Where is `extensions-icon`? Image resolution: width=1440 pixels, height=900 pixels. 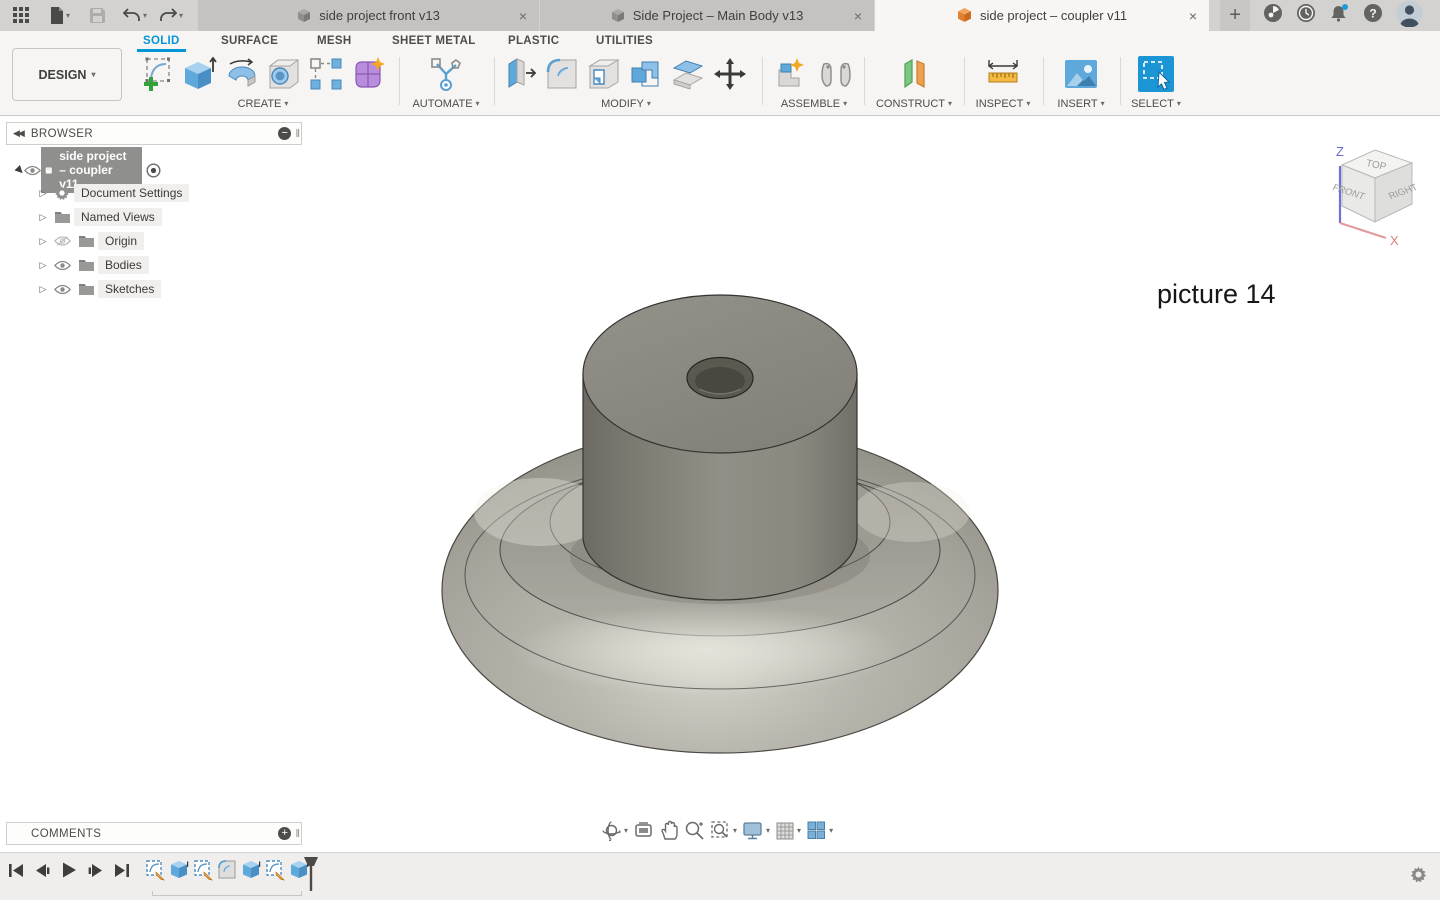
extensions-icon is located at coordinates (1273, 15).